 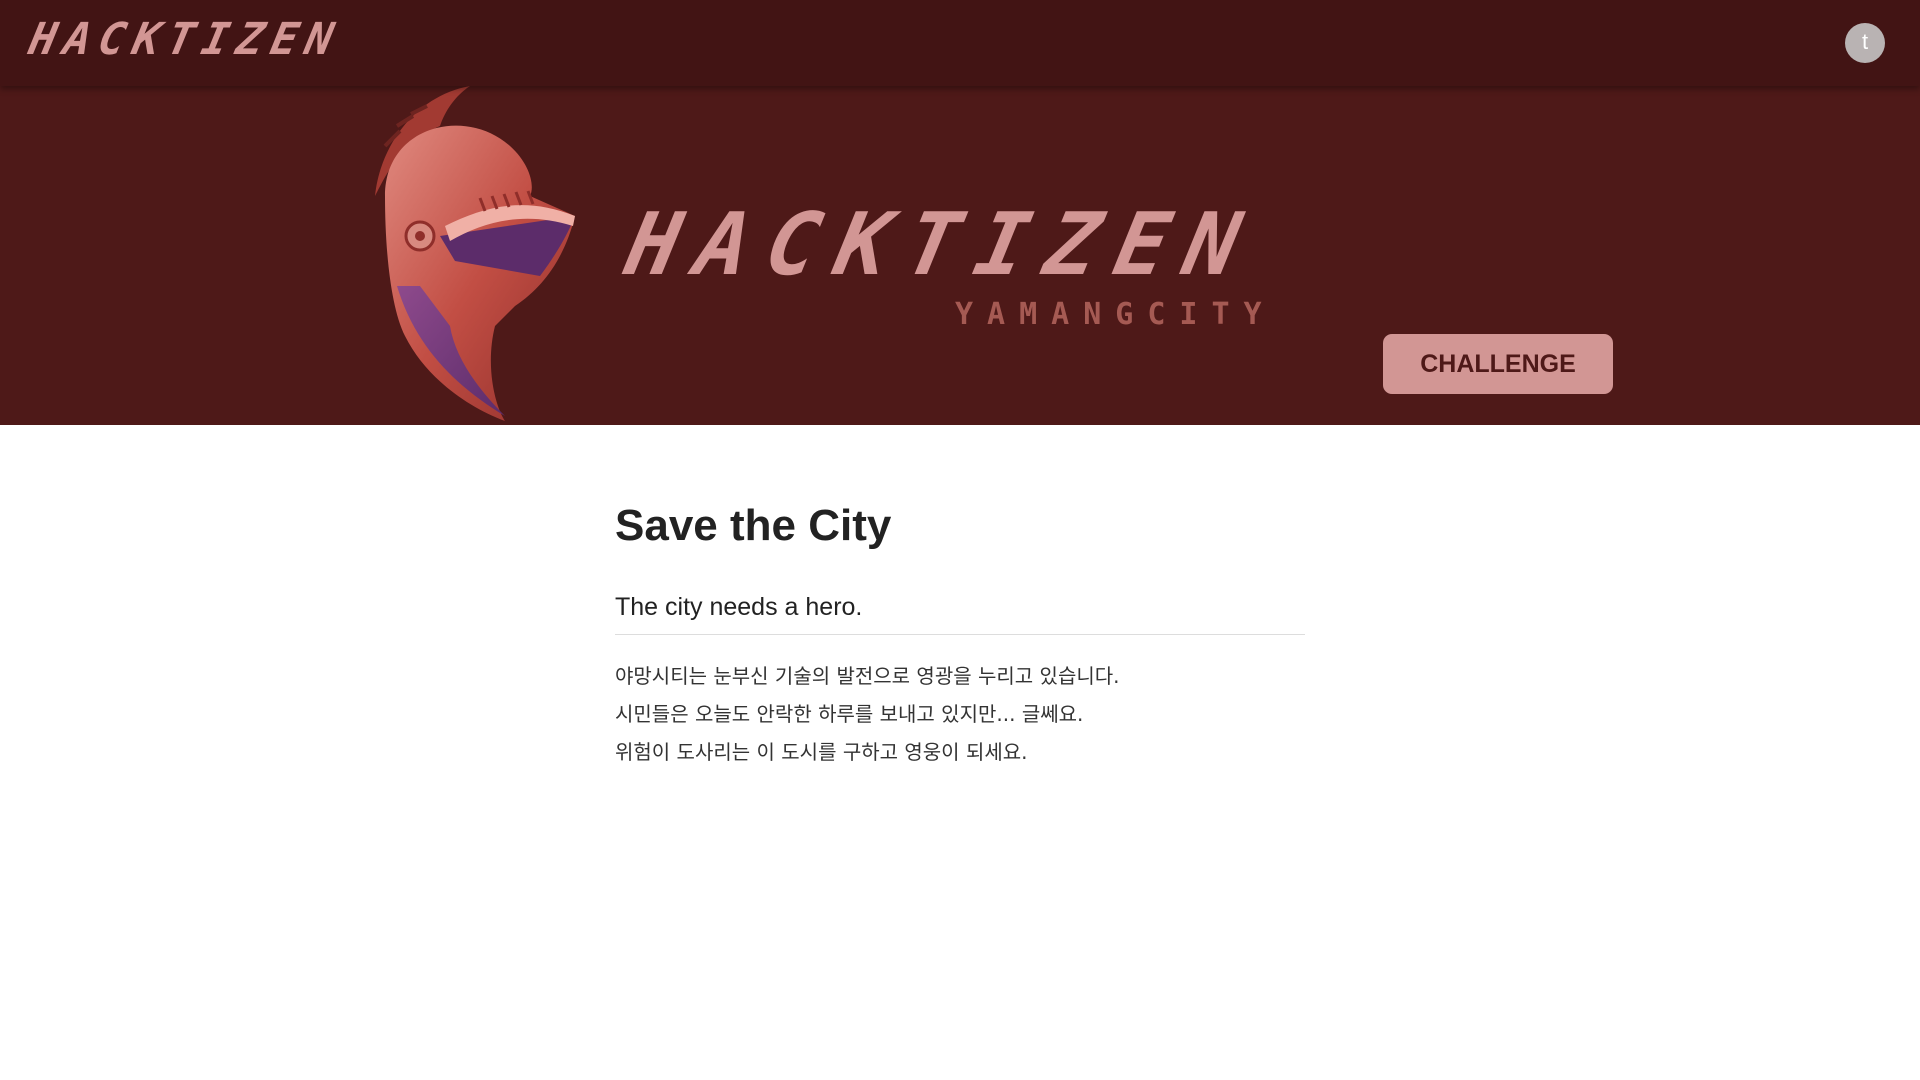 I want to click on navbar-logo: HACKTIZEN, so click(x=185, y=39).